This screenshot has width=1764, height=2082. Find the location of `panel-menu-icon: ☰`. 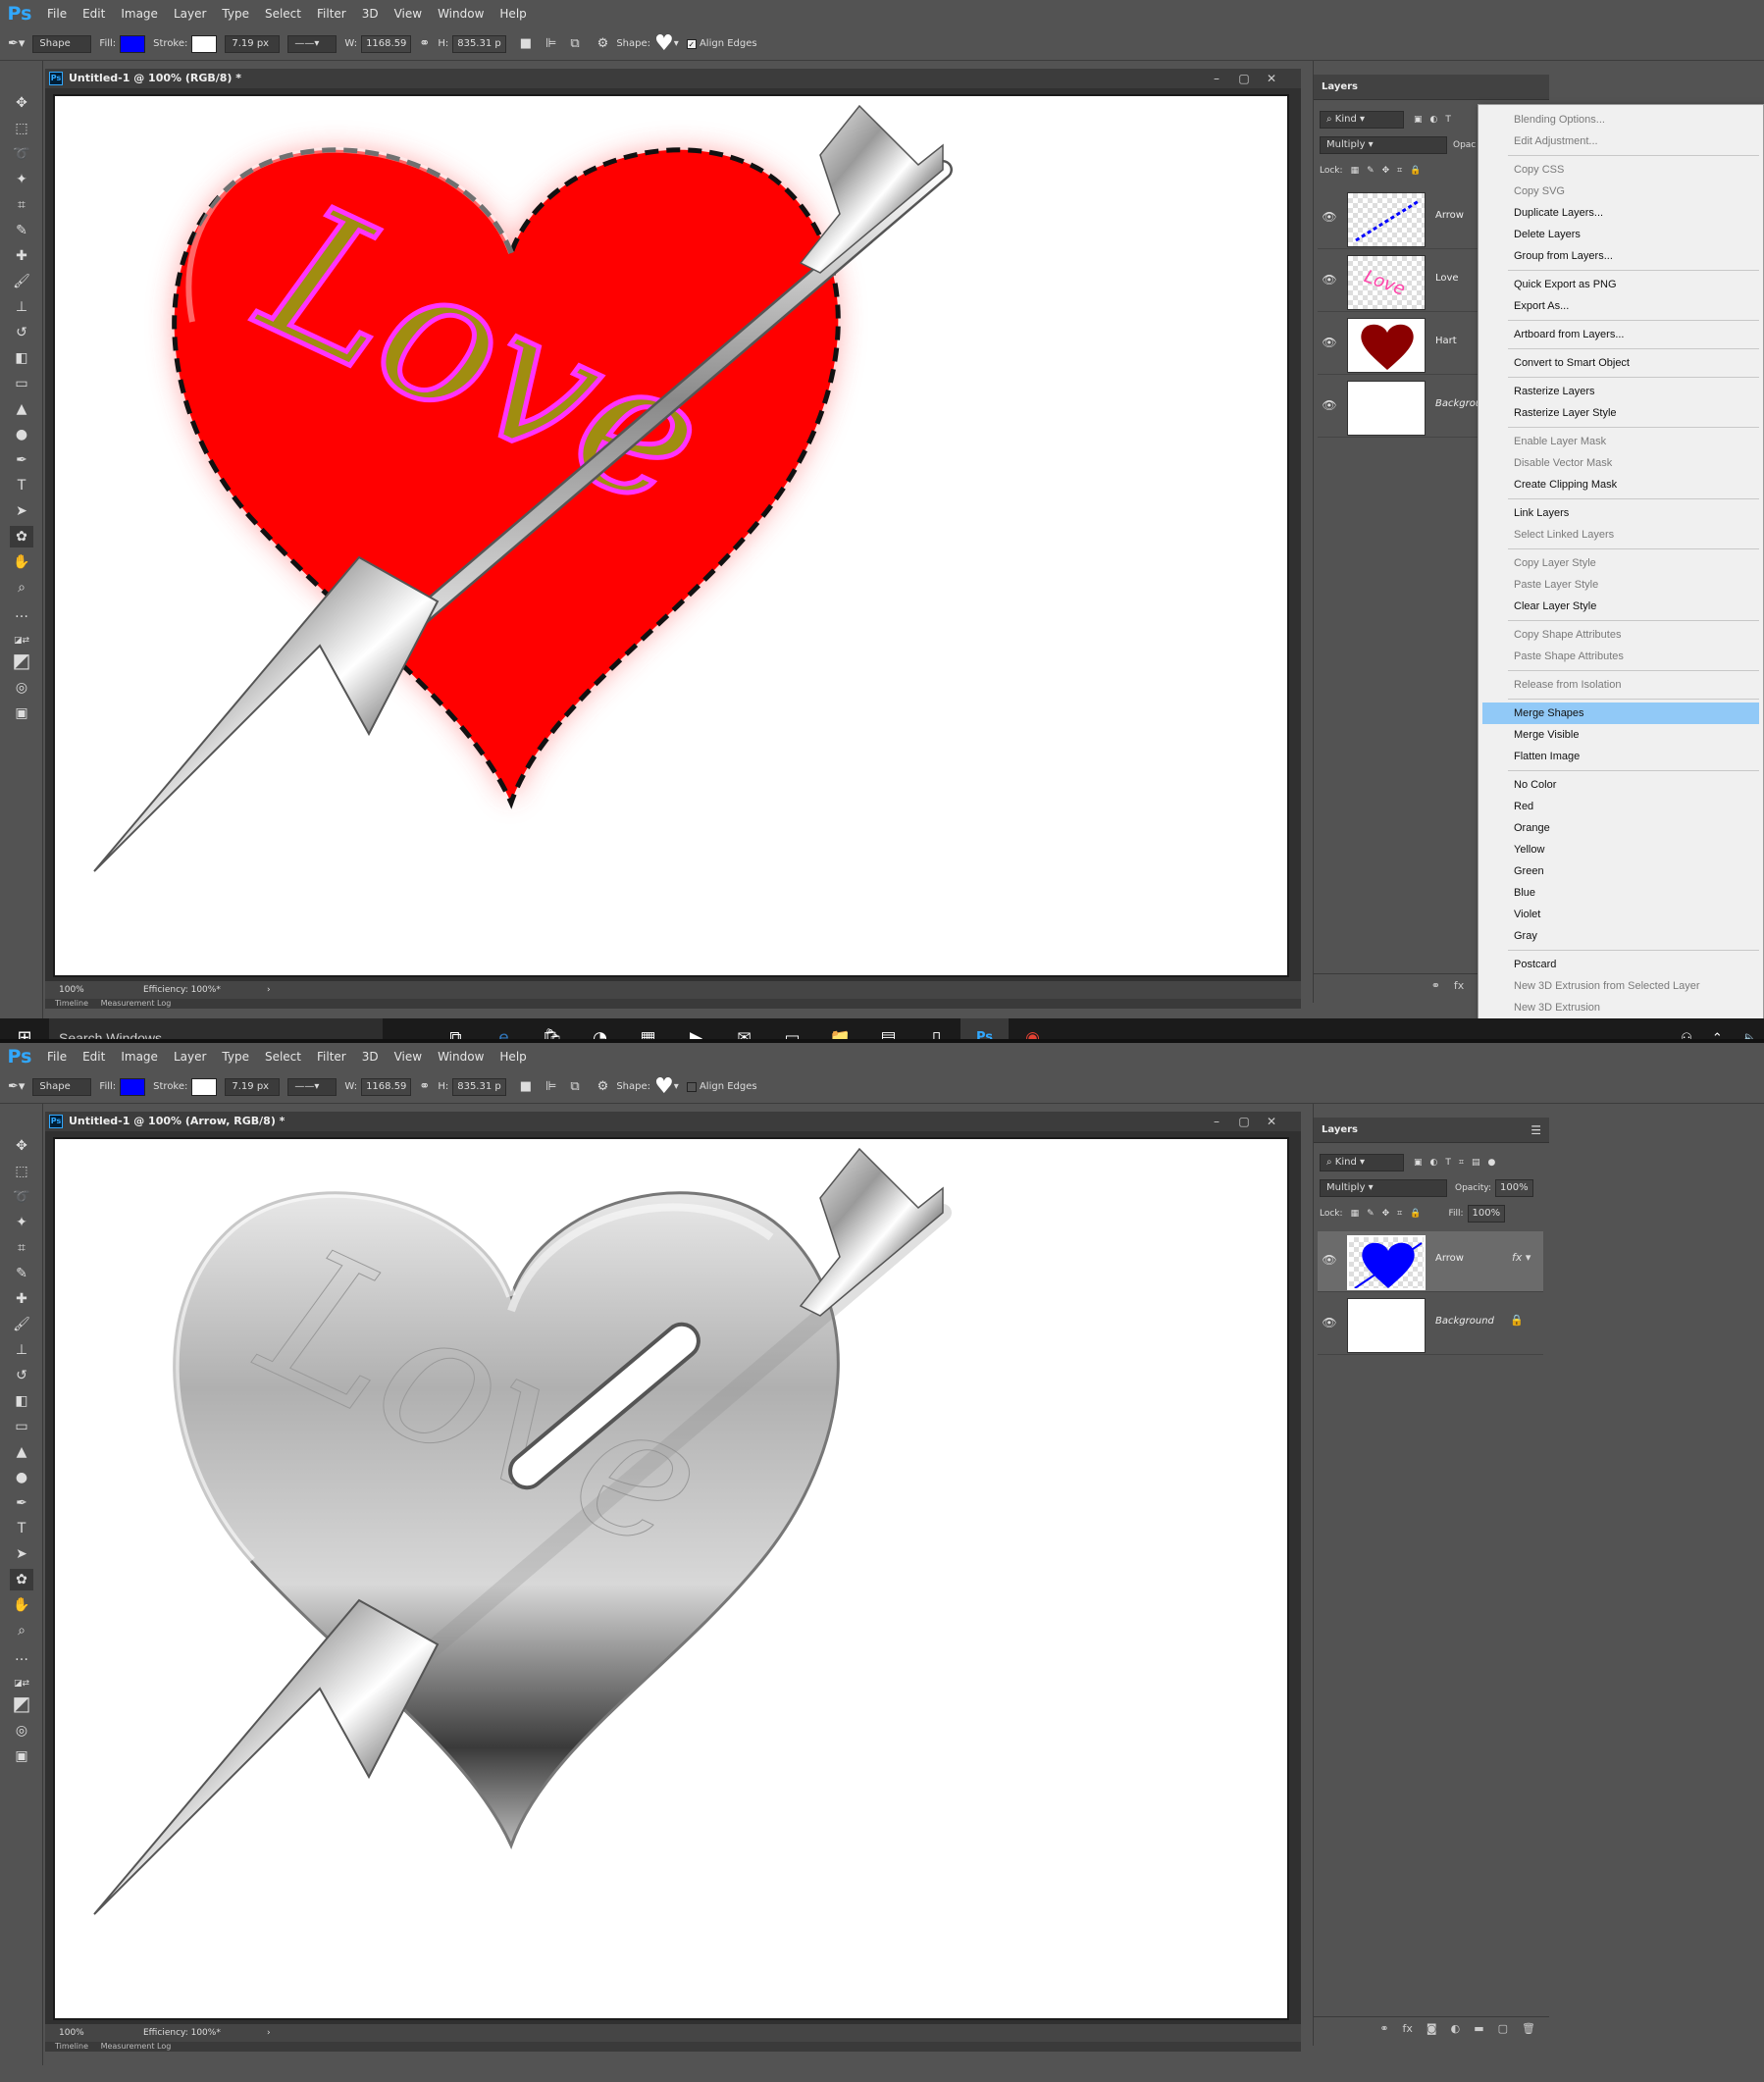

panel-menu-icon: ☰ is located at coordinates (1536, 1130).